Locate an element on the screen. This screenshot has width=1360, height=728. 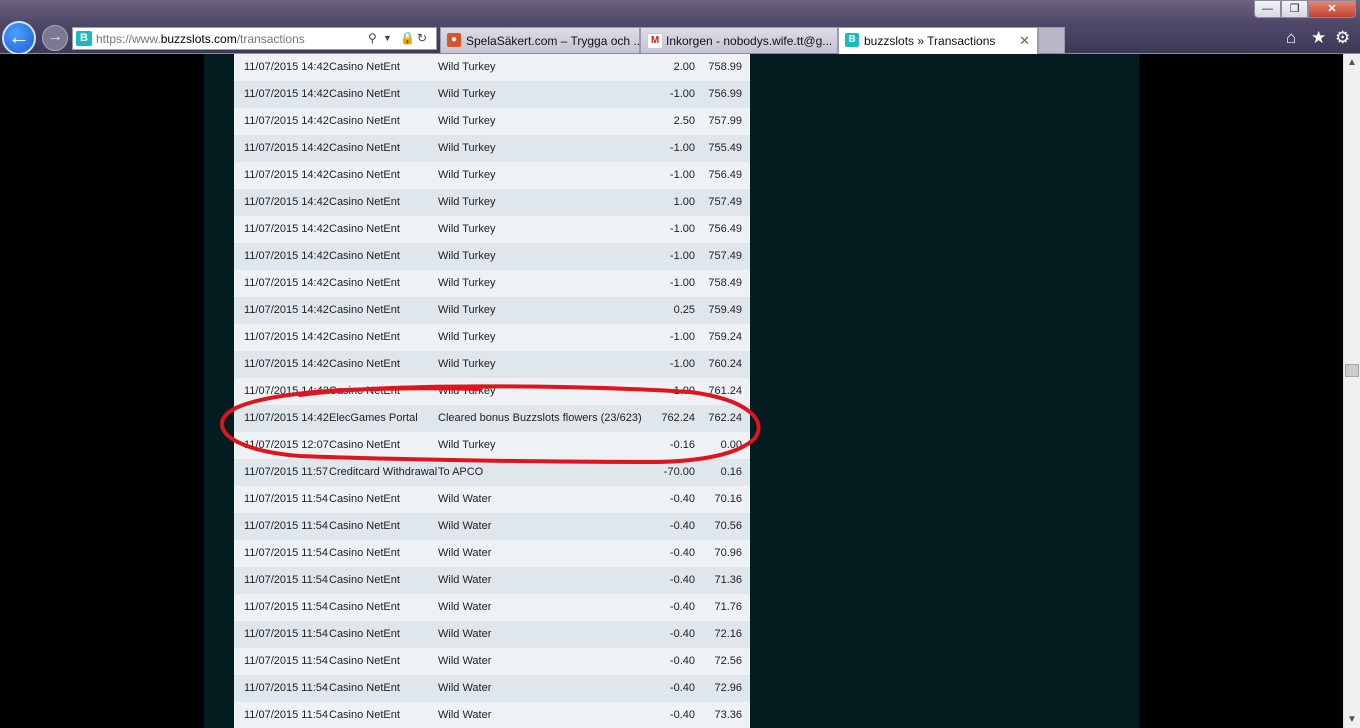
refresh-icon: ↻ is located at coordinates (422, 38).